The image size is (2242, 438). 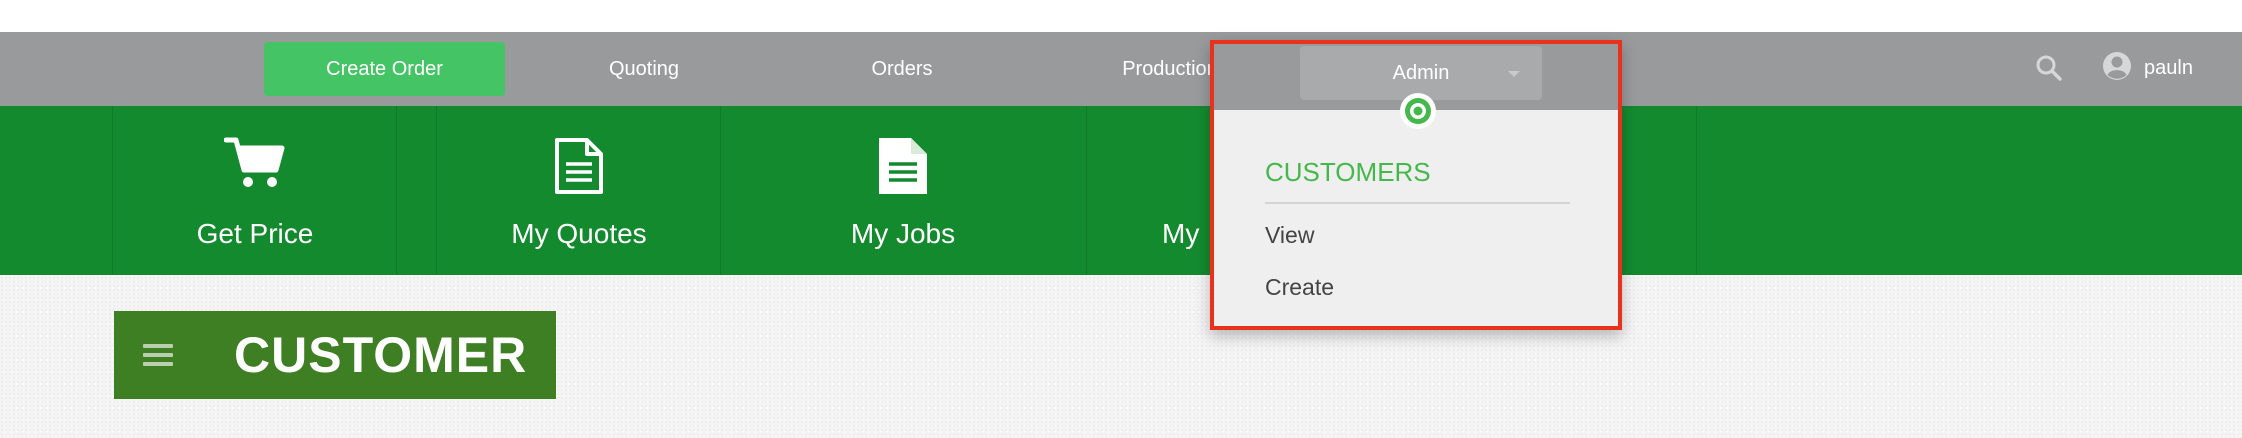 What do you see at coordinates (381, 355) in the screenshot?
I see `page-title: CUSTOMER` at bounding box center [381, 355].